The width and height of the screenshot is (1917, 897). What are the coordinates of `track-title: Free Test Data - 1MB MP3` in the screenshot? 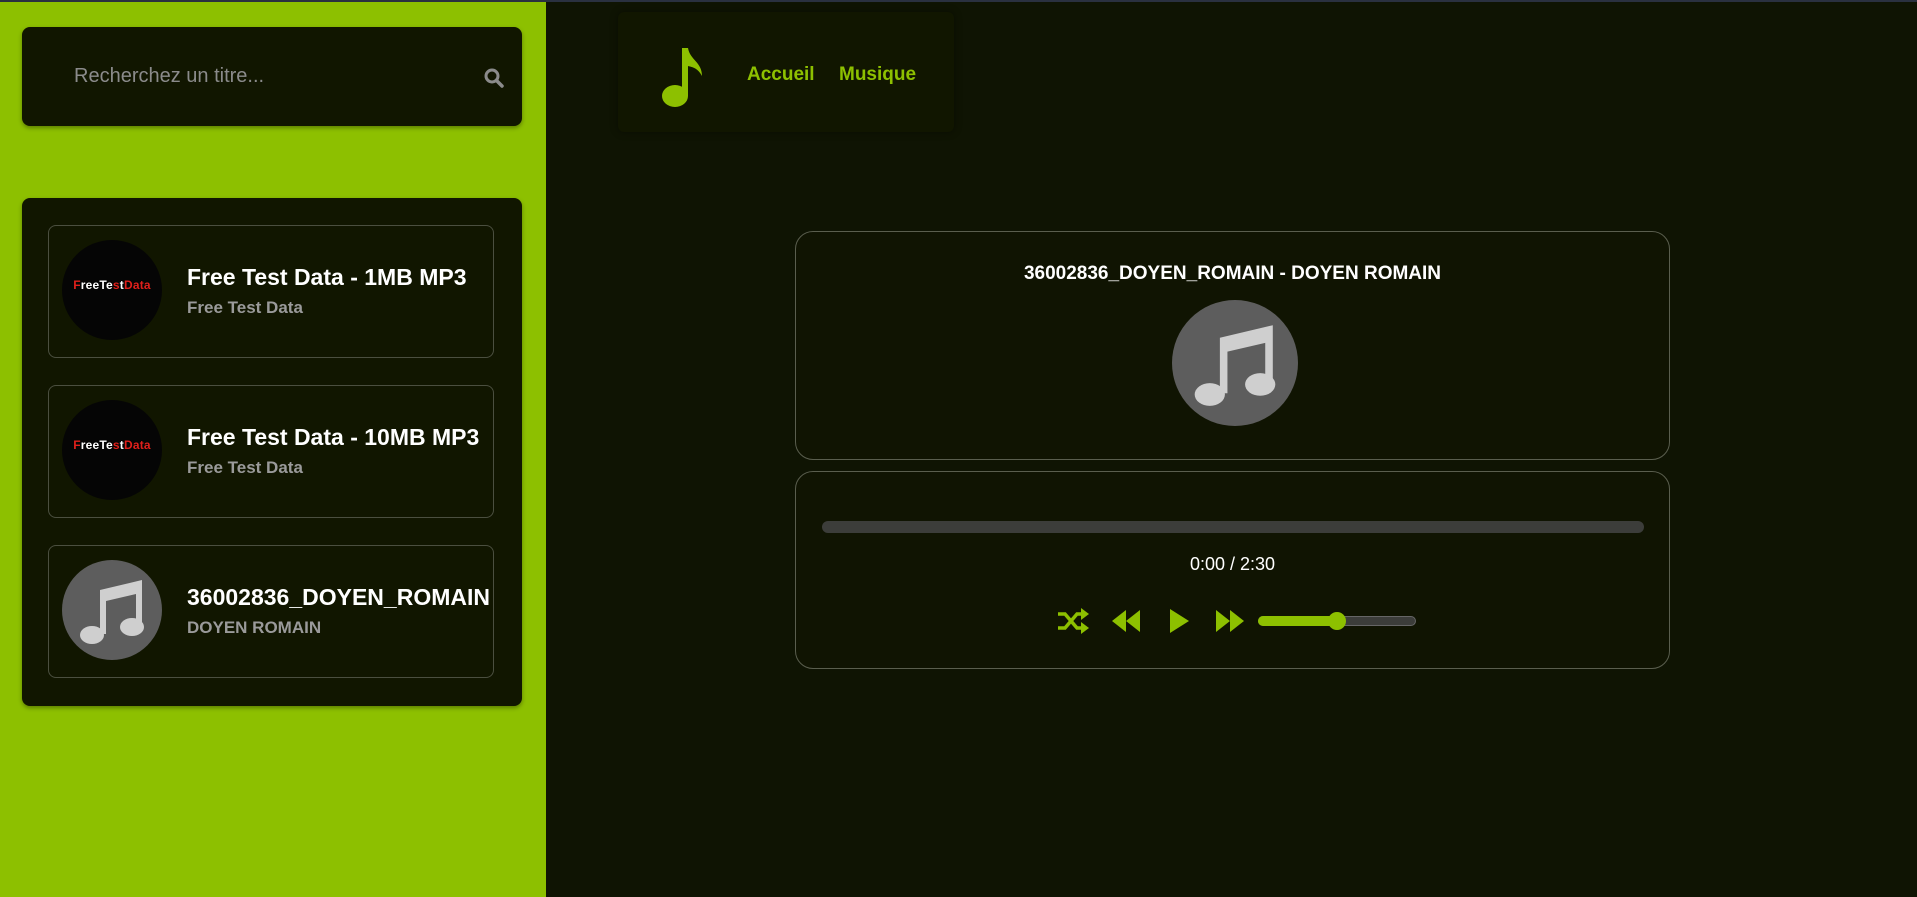 It's located at (327, 277).